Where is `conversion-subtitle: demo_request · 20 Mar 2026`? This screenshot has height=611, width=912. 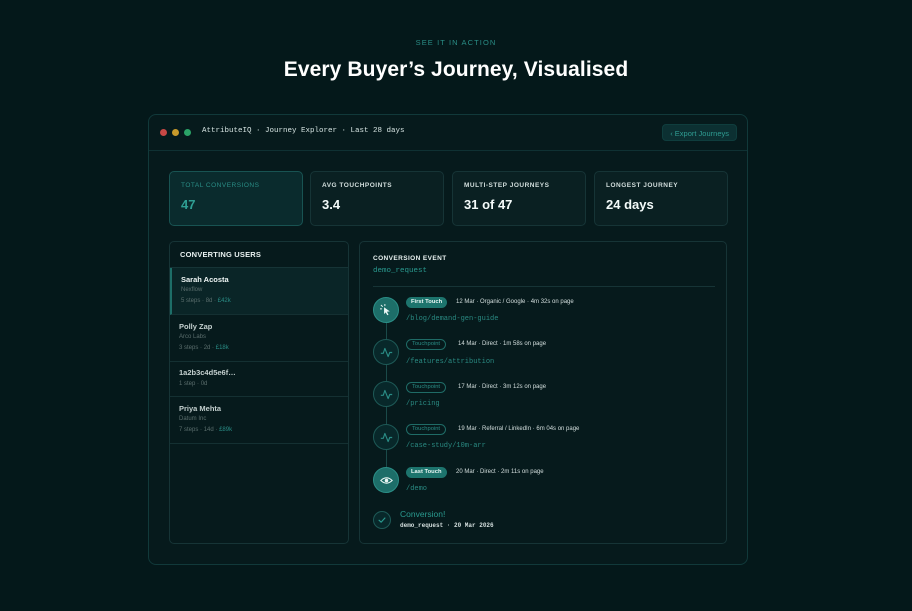
conversion-subtitle: demo_request · 20 Mar 2026 is located at coordinates (447, 525).